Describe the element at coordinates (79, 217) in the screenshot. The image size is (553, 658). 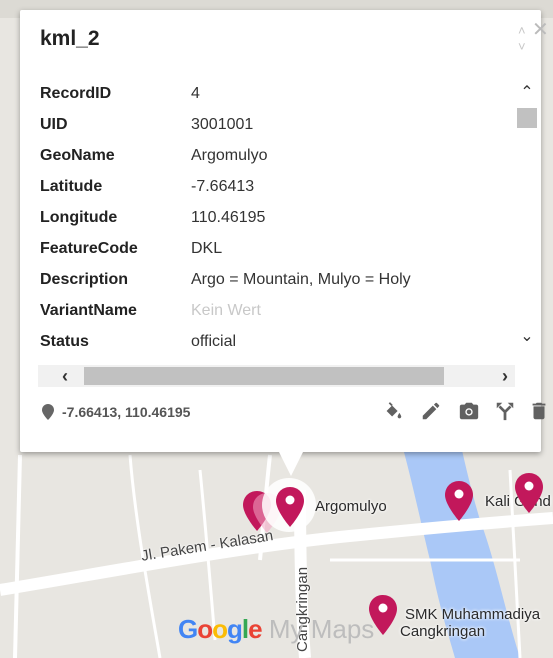
I see `attribute-key: Longitude` at that location.